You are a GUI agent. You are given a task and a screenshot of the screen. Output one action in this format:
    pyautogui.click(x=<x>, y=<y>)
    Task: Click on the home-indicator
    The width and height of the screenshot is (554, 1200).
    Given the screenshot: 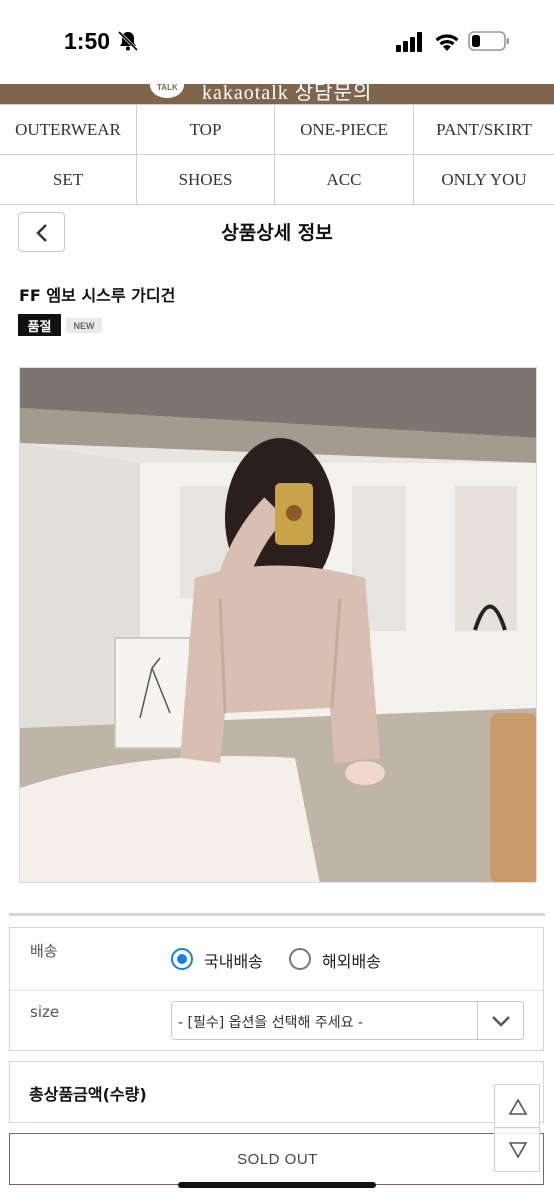 What is the action you would take?
    pyautogui.click(x=277, y=1185)
    